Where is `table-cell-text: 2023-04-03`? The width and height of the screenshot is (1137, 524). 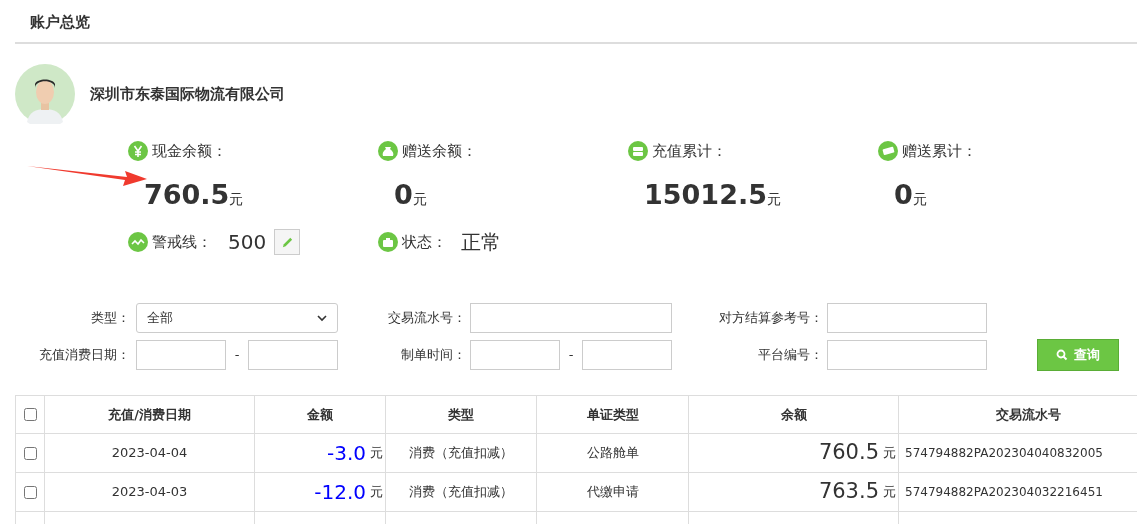 table-cell-text: 2023-04-03 is located at coordinates (149, 492).